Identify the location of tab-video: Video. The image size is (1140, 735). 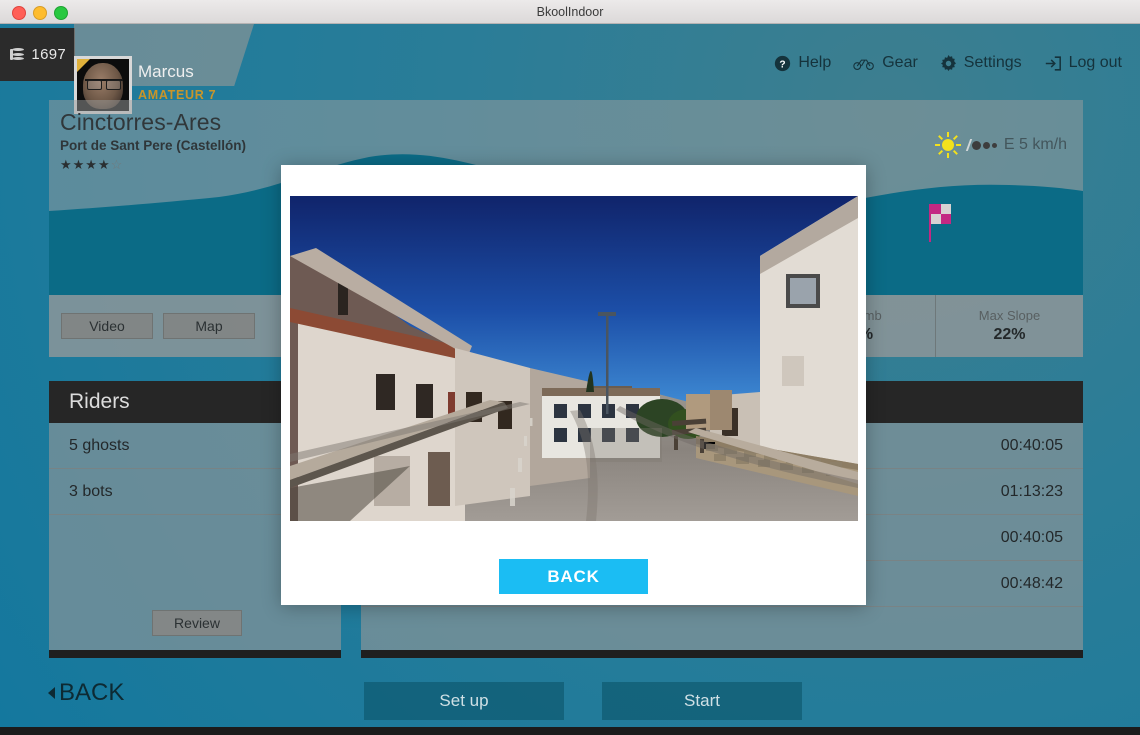
(107, 326).